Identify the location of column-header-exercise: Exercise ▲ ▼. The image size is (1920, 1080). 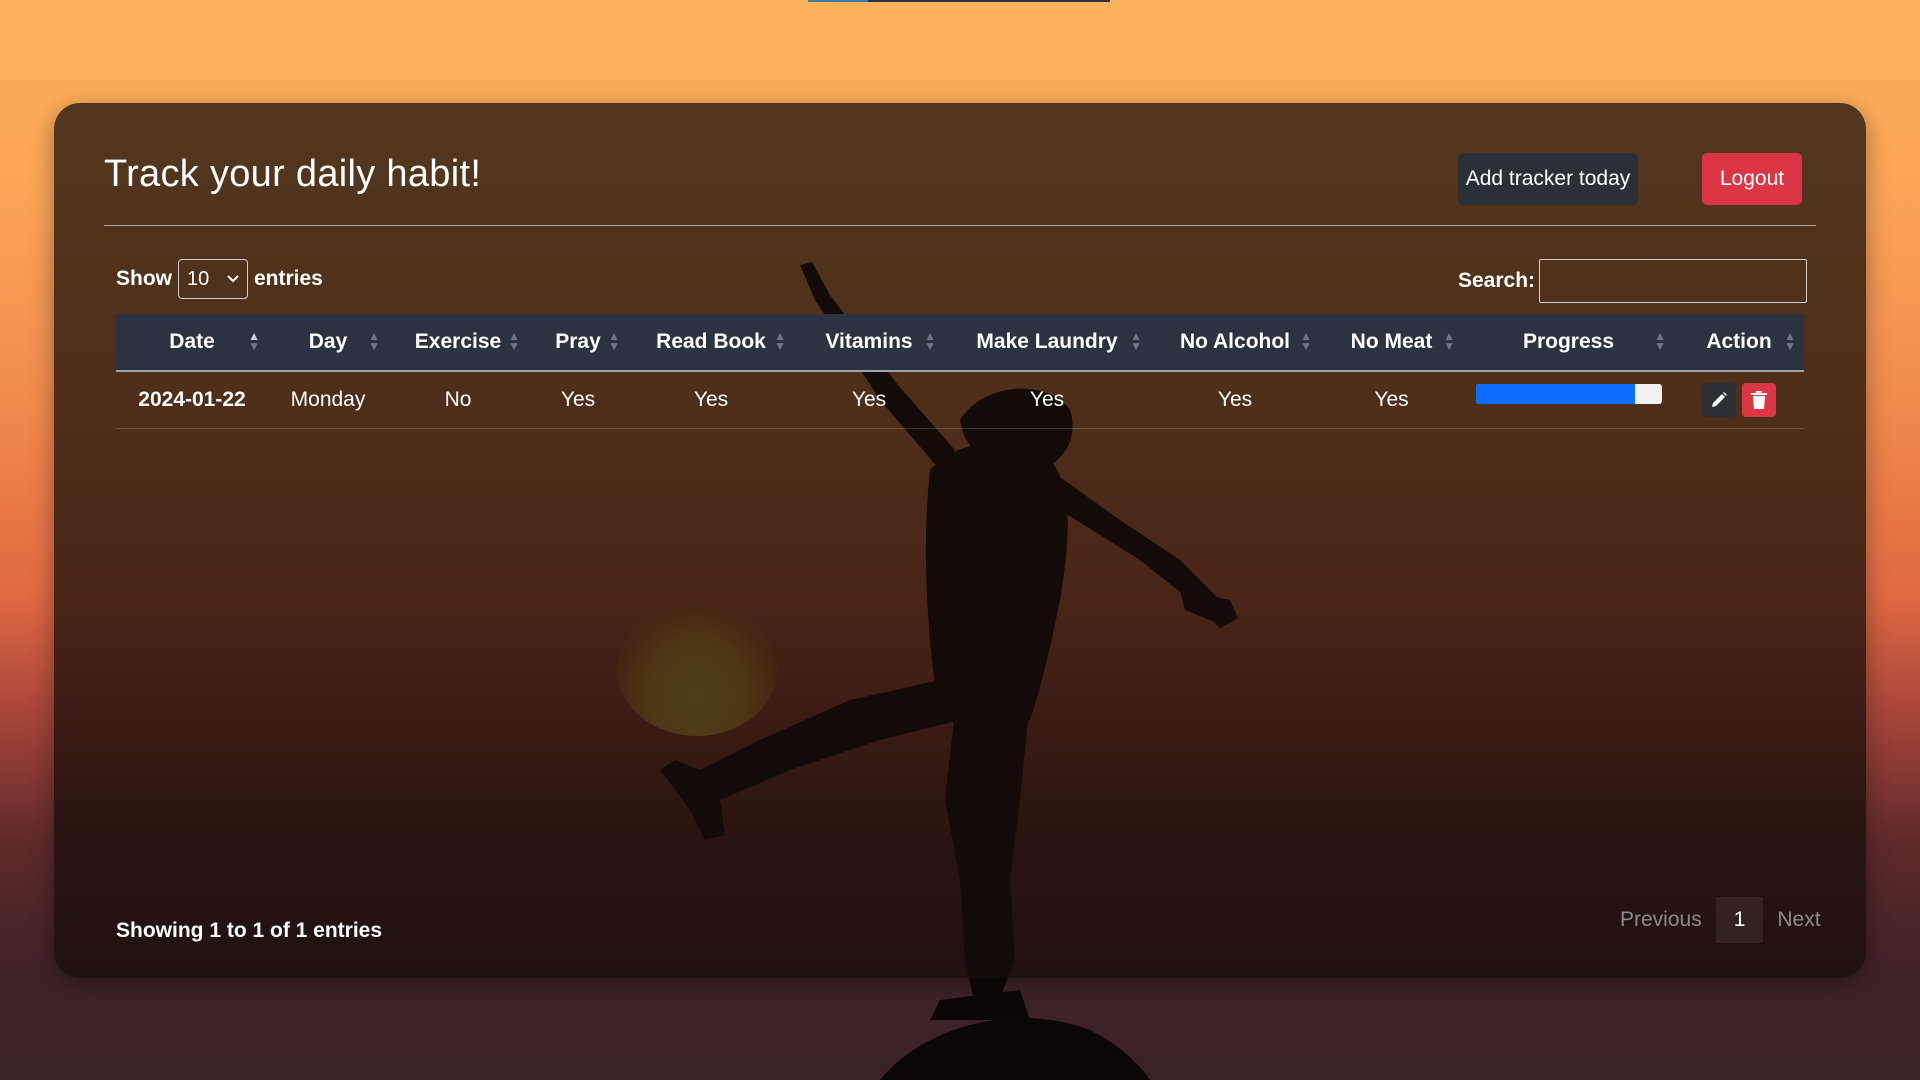
(458, 343).